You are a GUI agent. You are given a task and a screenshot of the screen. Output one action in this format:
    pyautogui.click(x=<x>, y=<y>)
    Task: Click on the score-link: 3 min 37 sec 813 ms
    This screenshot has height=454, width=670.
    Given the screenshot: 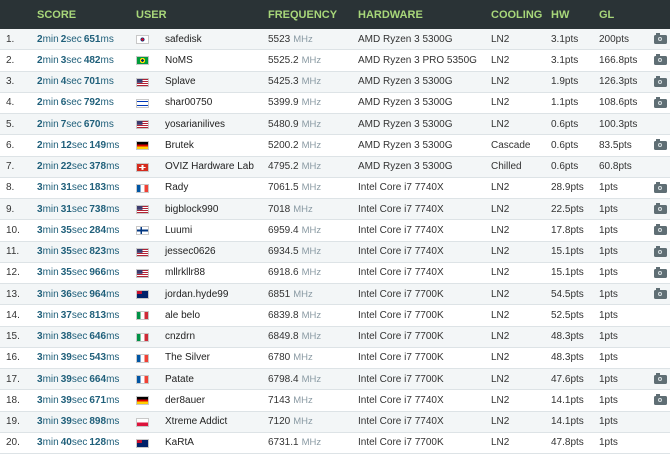 What is the action you would take?
    pyautogui.click(x=78, y=315)
    